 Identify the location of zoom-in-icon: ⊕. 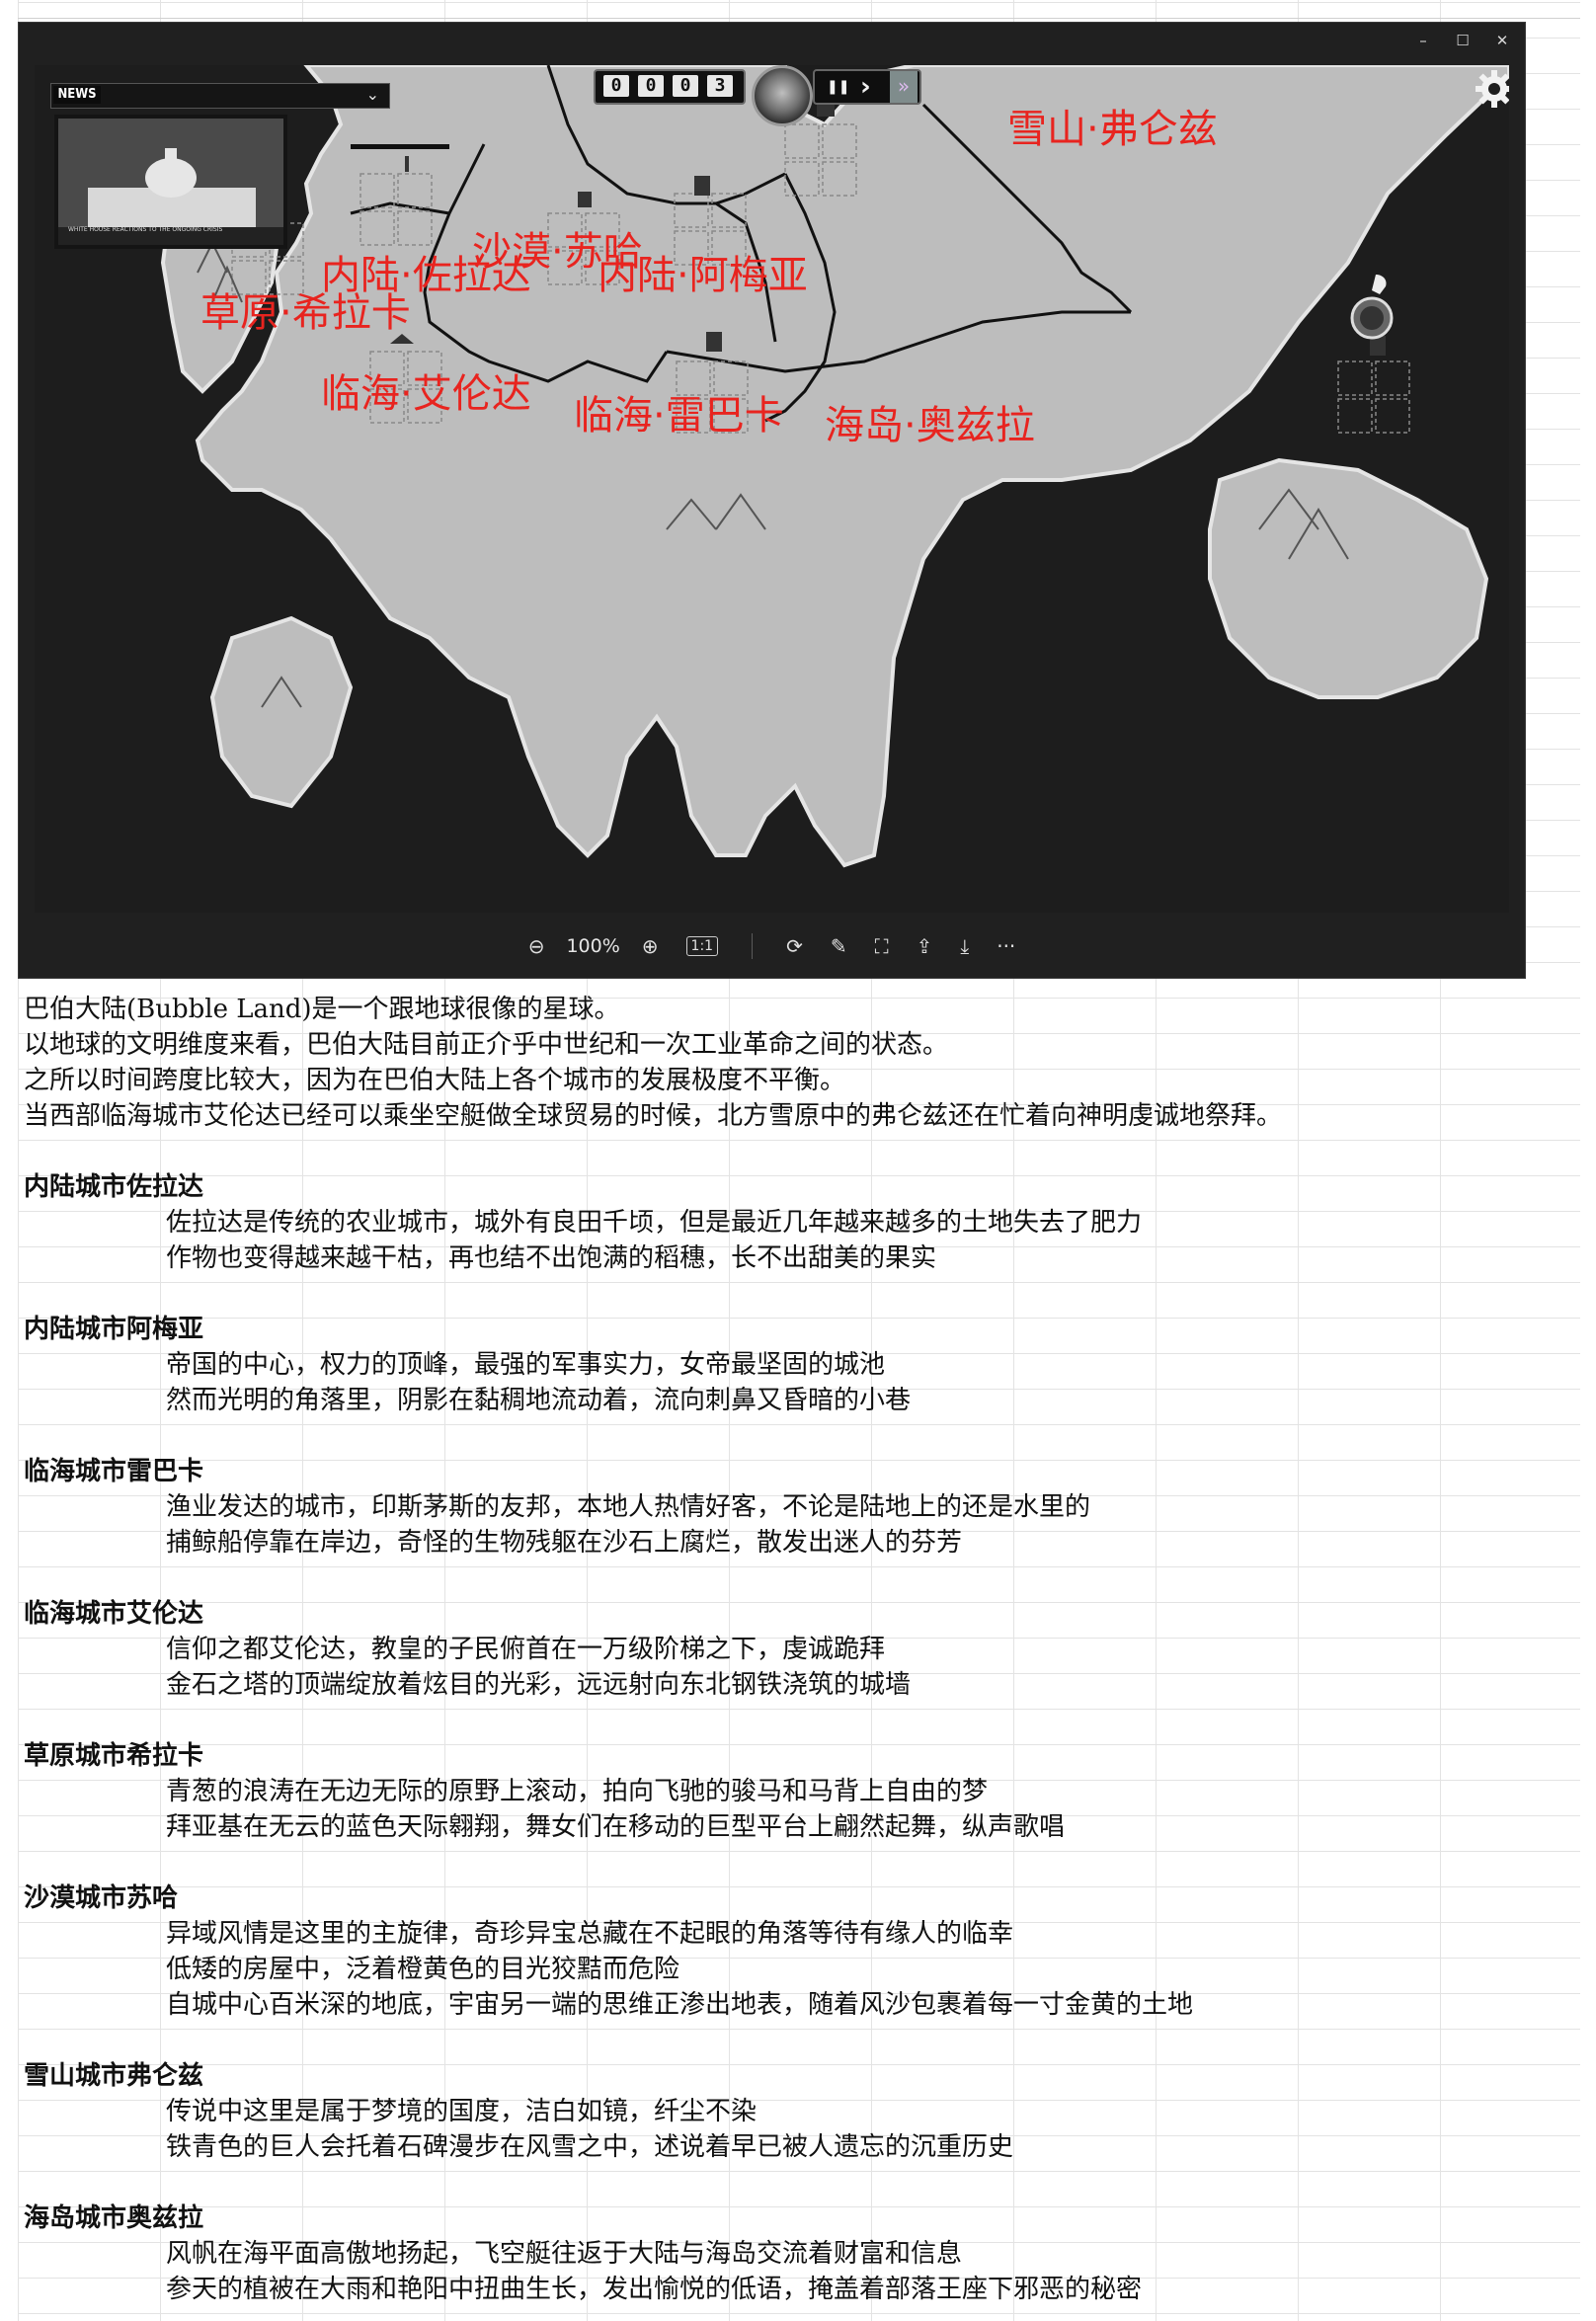
(650, 946).